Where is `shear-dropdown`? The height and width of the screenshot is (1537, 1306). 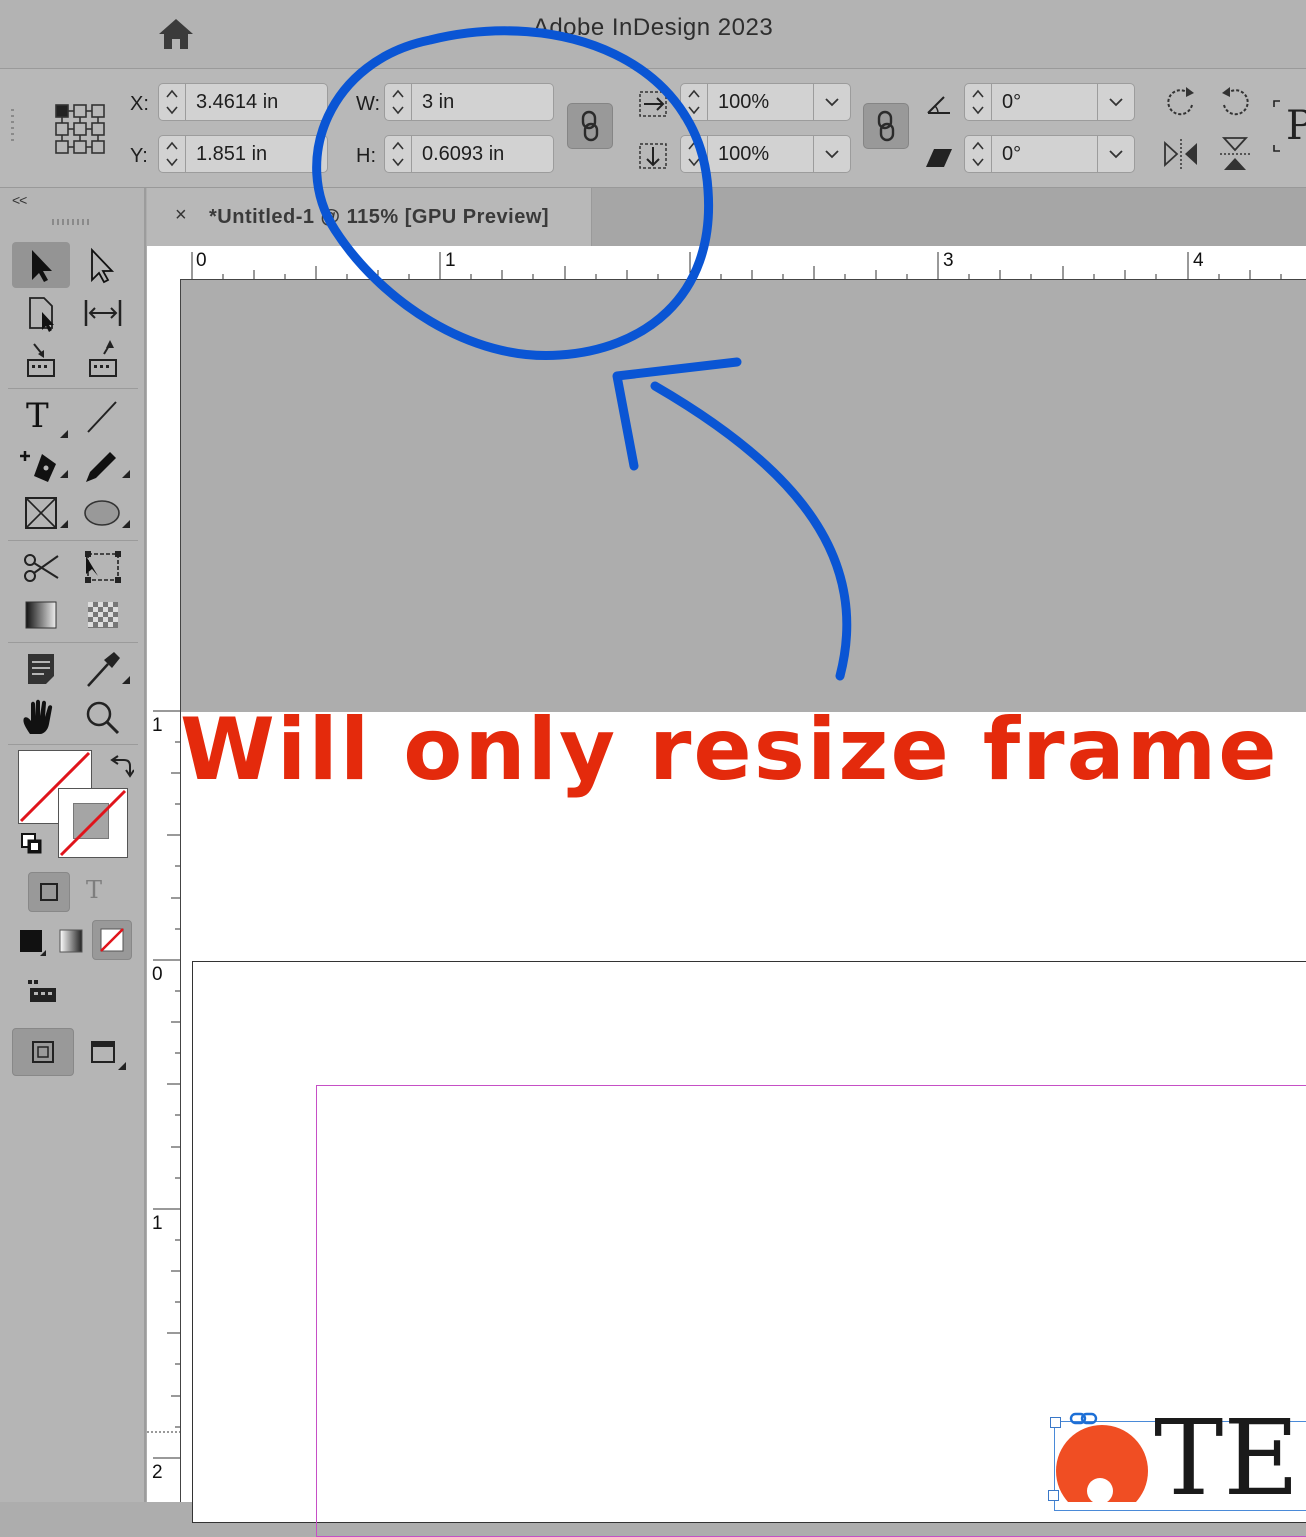 shear-dropdown is located at coordinates (1116, 154).